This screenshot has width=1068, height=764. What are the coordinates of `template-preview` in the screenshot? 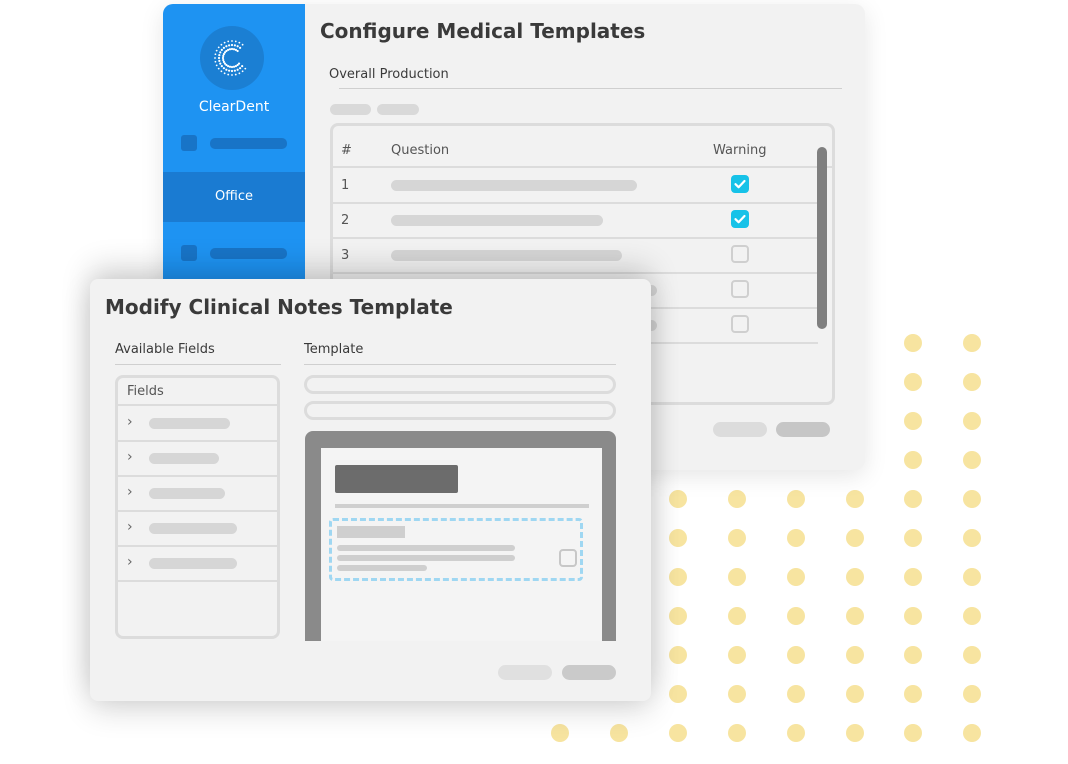 It's located at (460, 536).